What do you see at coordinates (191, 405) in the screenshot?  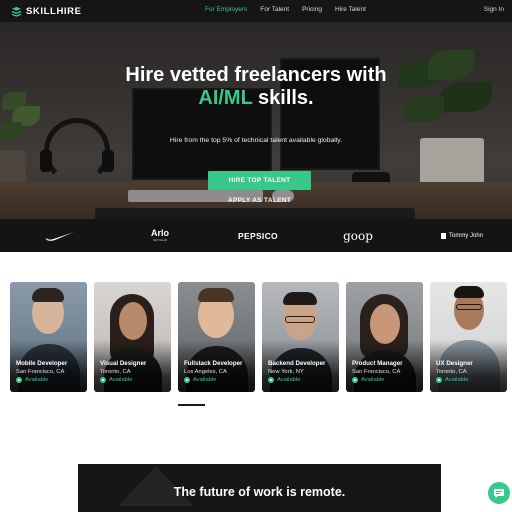 I see `carousel-scroll-indicator` at bounding box center [191, 405].